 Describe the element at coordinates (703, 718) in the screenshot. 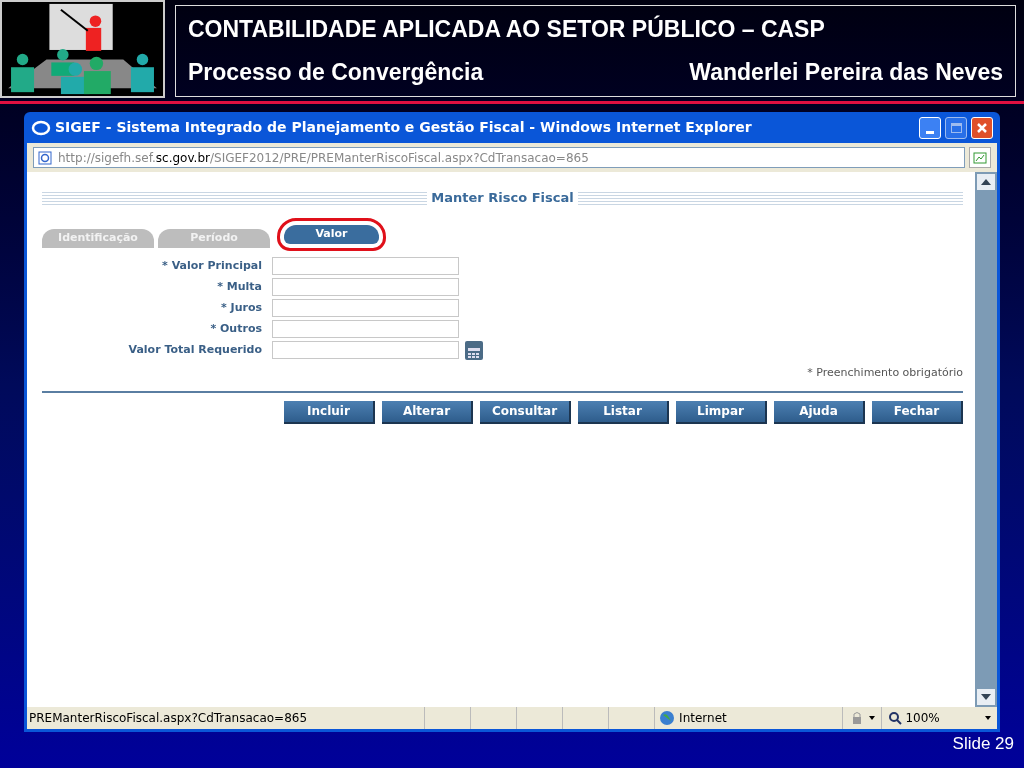

I see `zone-text: Internet` at that location.